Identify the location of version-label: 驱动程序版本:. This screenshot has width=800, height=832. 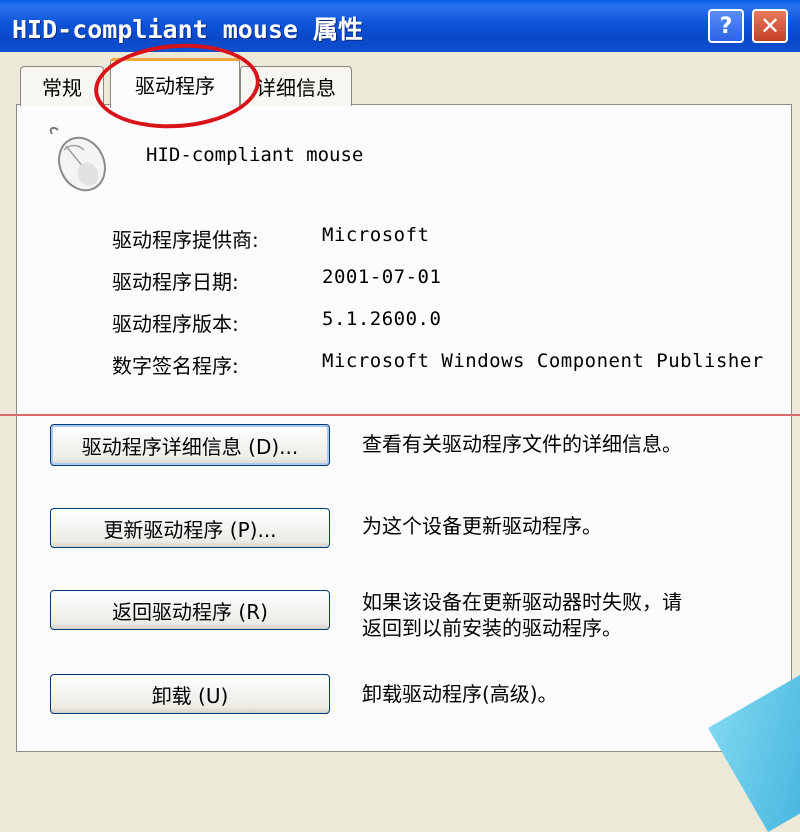
(175, 324).